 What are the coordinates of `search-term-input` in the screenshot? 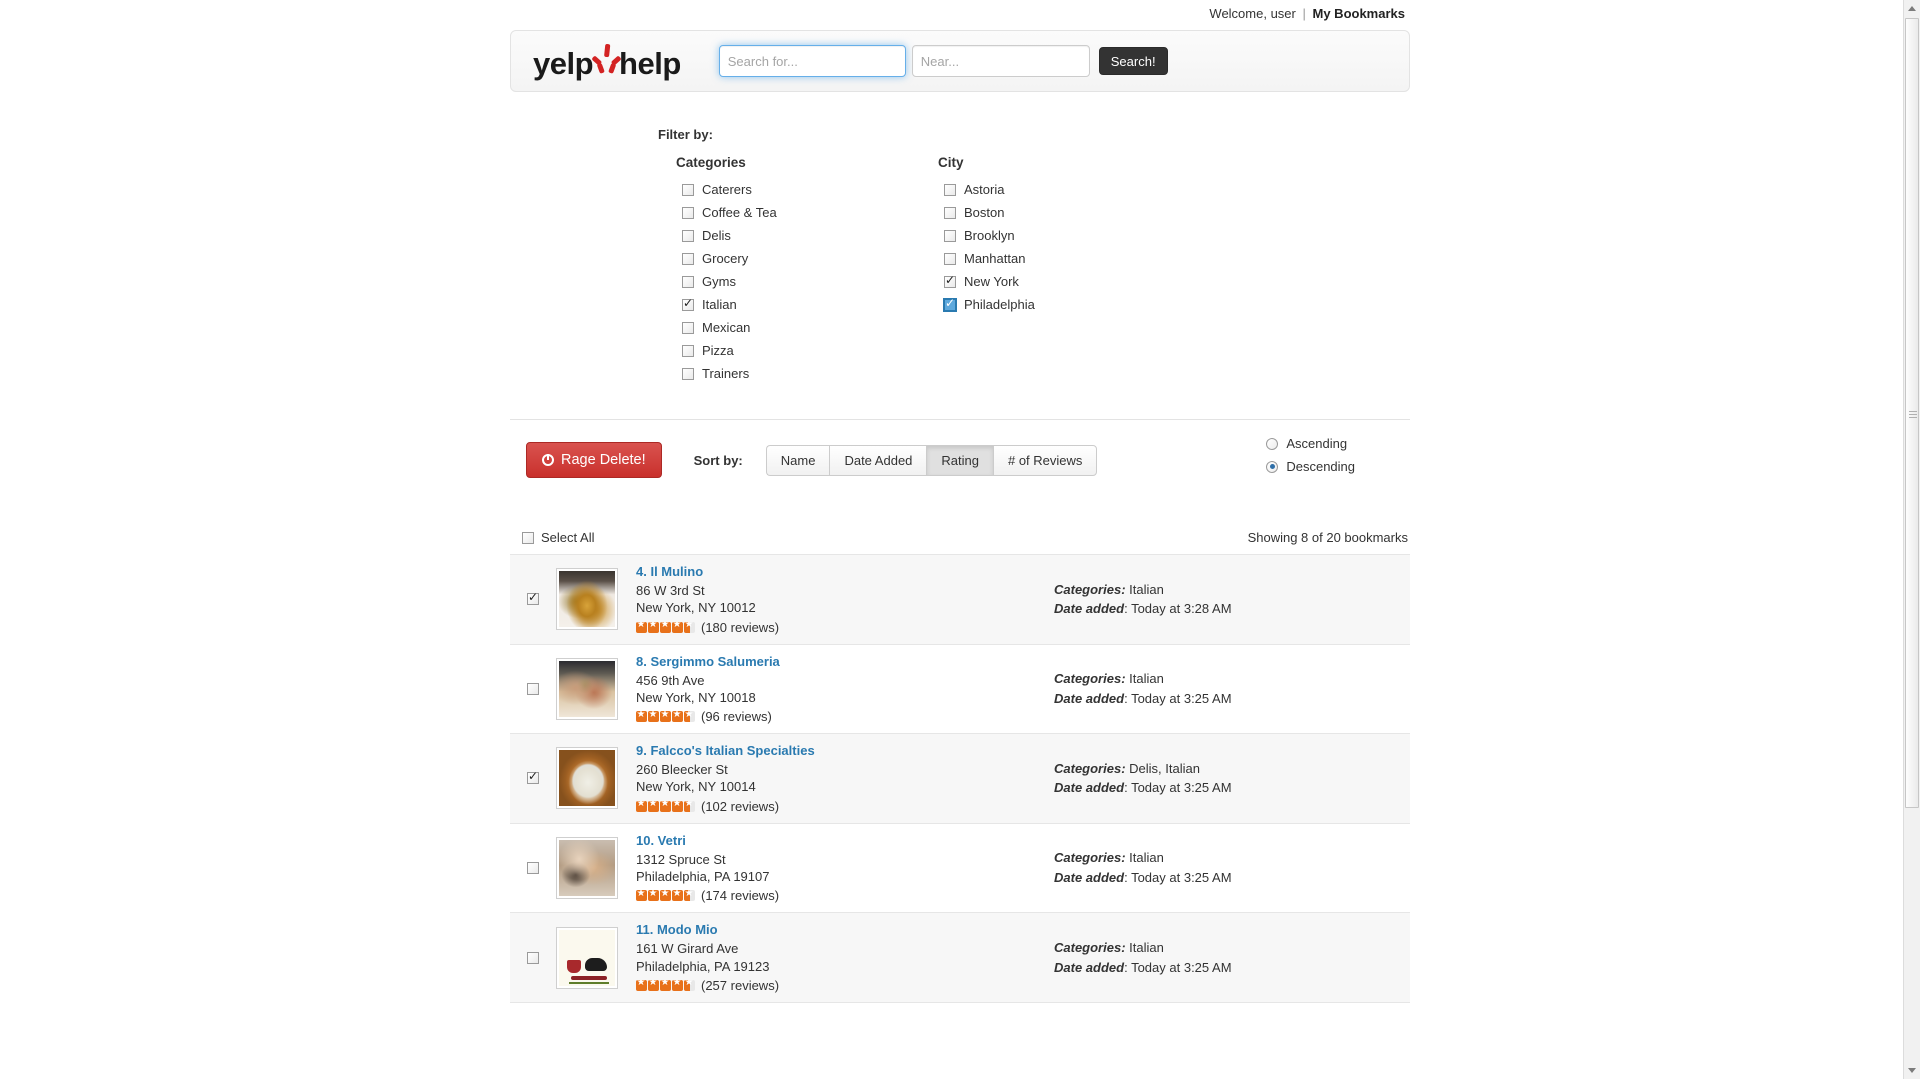 It's located at (812, 61).